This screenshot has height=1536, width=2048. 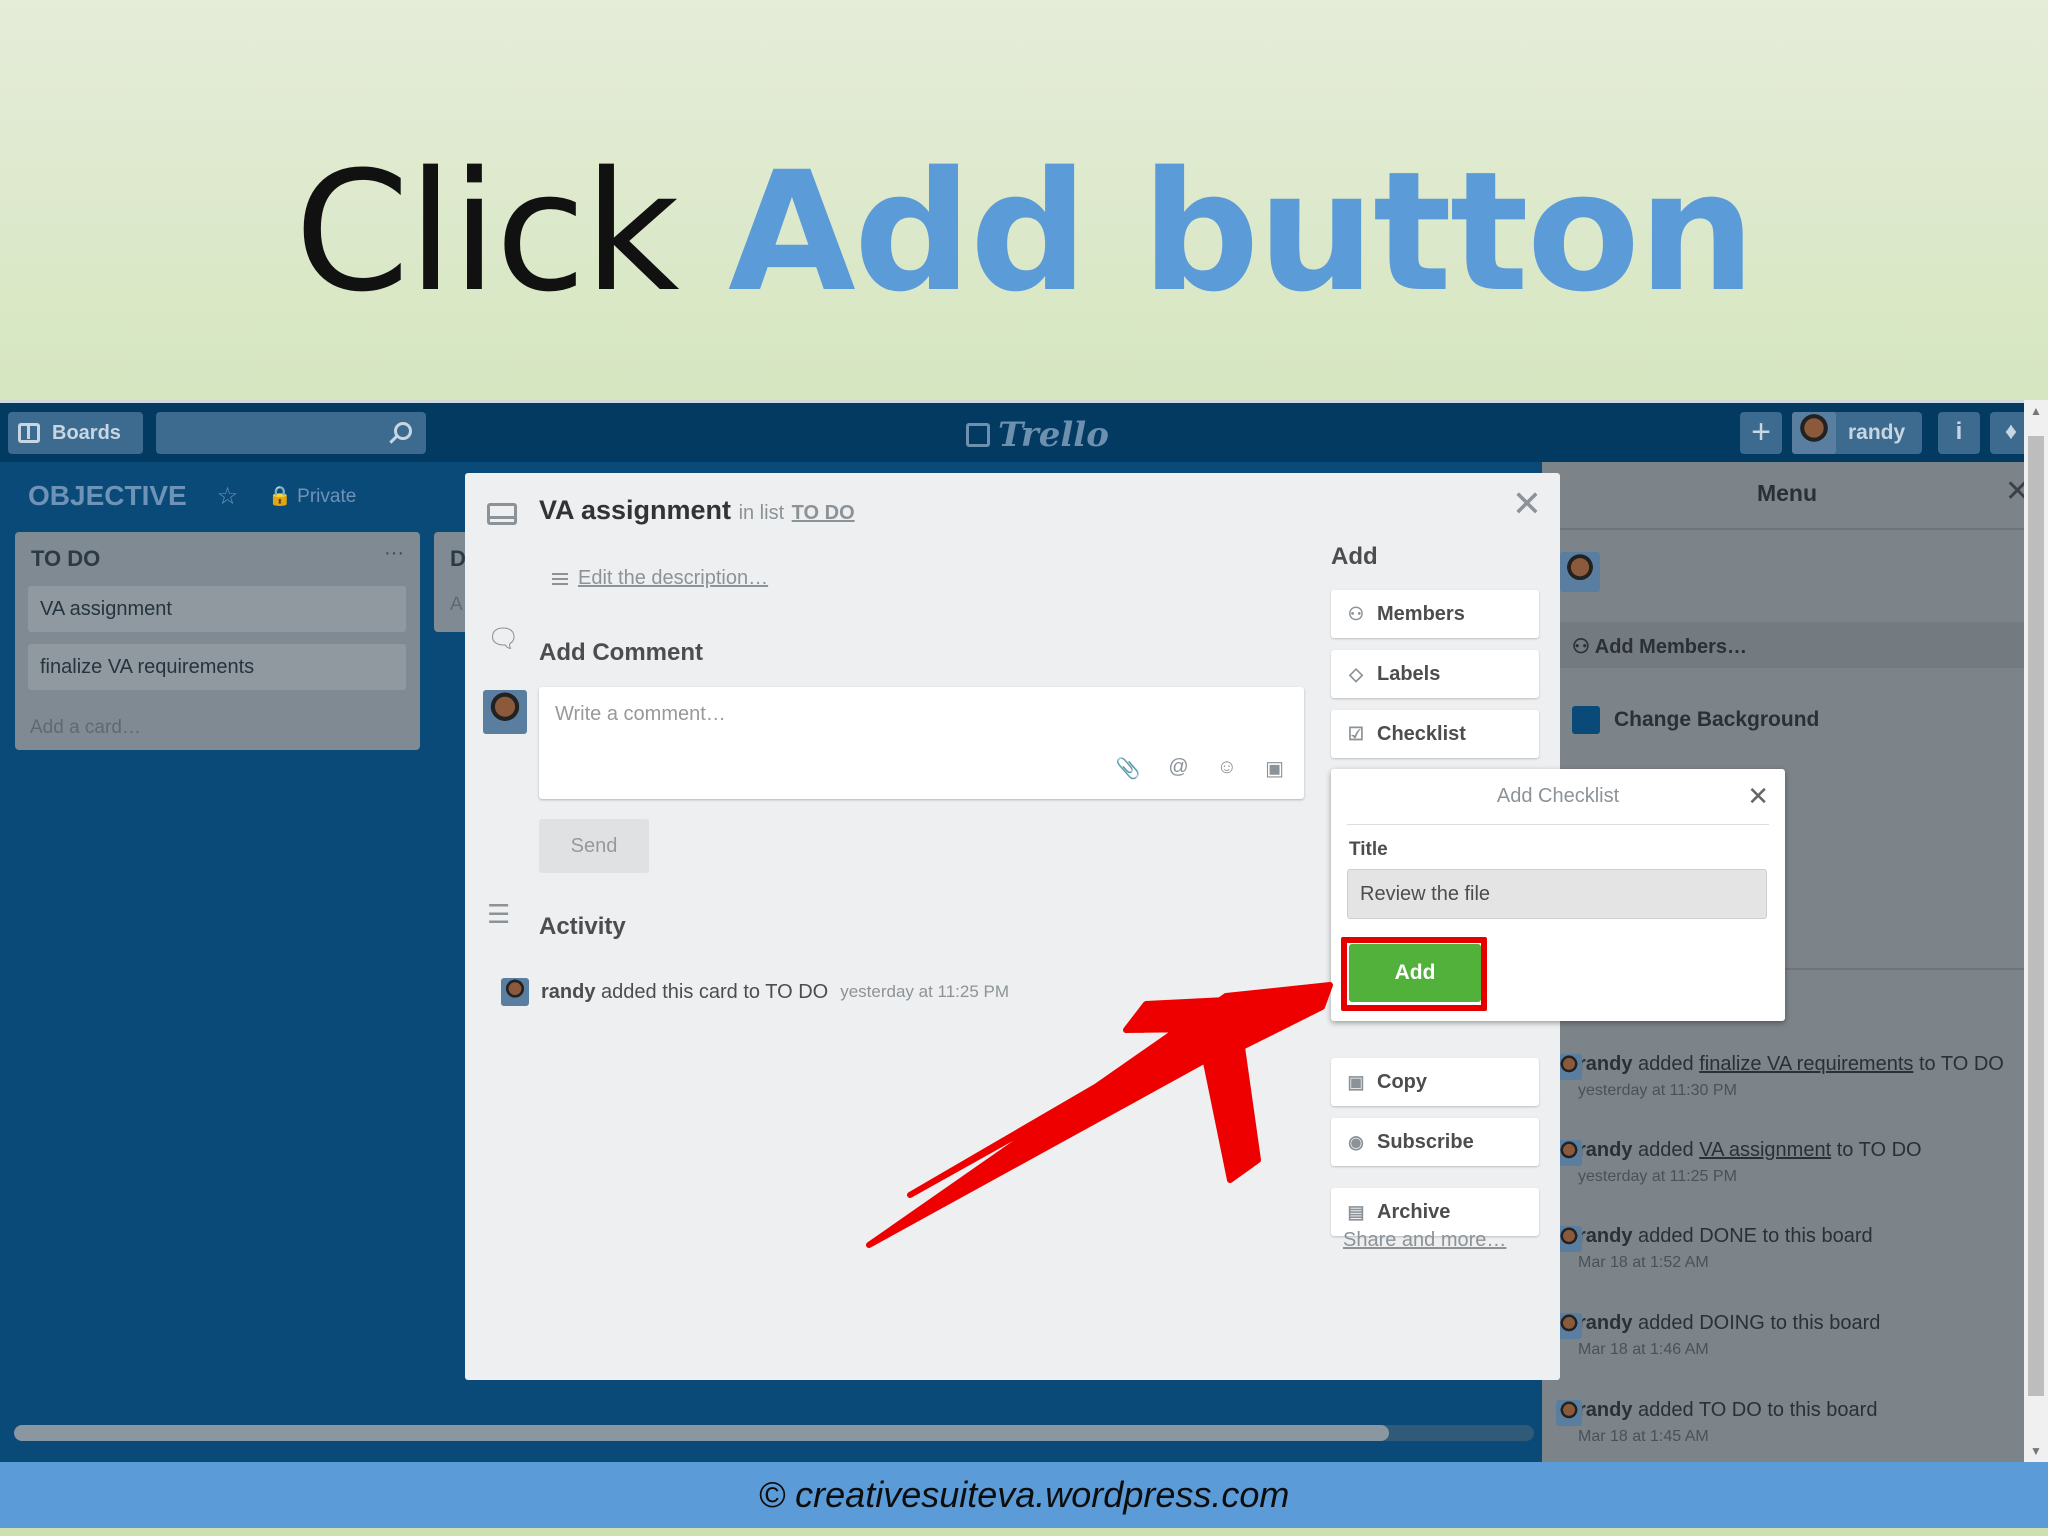 What do you see at coordinates (2036, 916) in the screenshot?
I see `scroll-thumb` at bounding box center [2036, 916].